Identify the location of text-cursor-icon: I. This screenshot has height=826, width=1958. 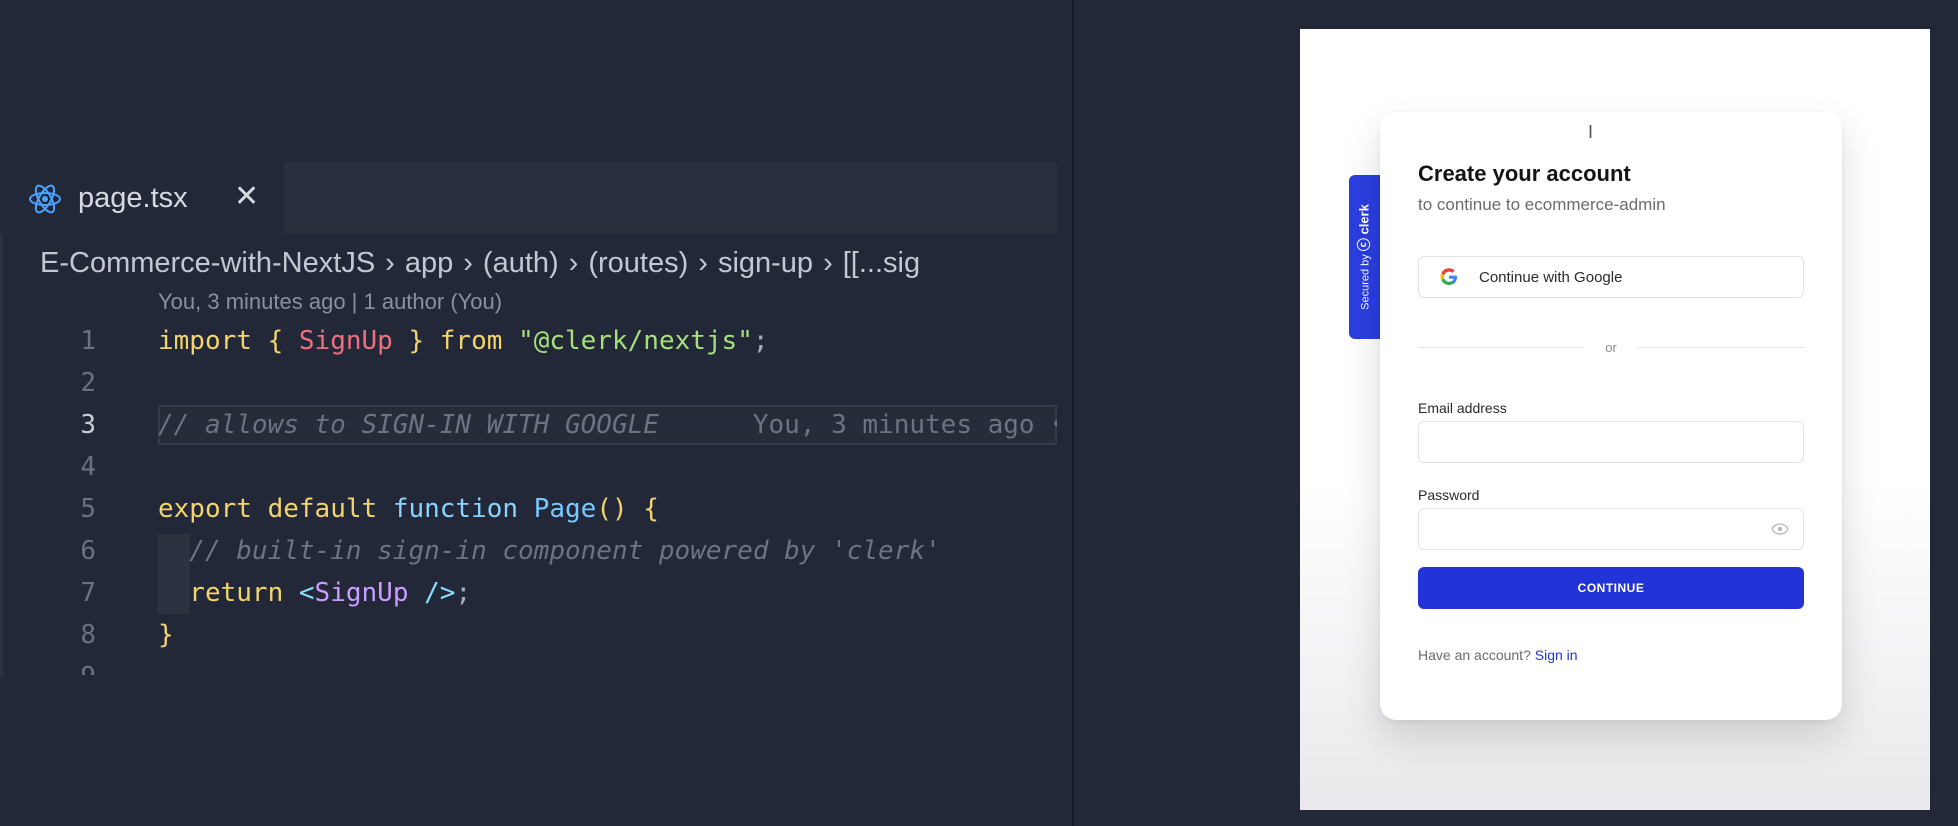
(1591, 132).